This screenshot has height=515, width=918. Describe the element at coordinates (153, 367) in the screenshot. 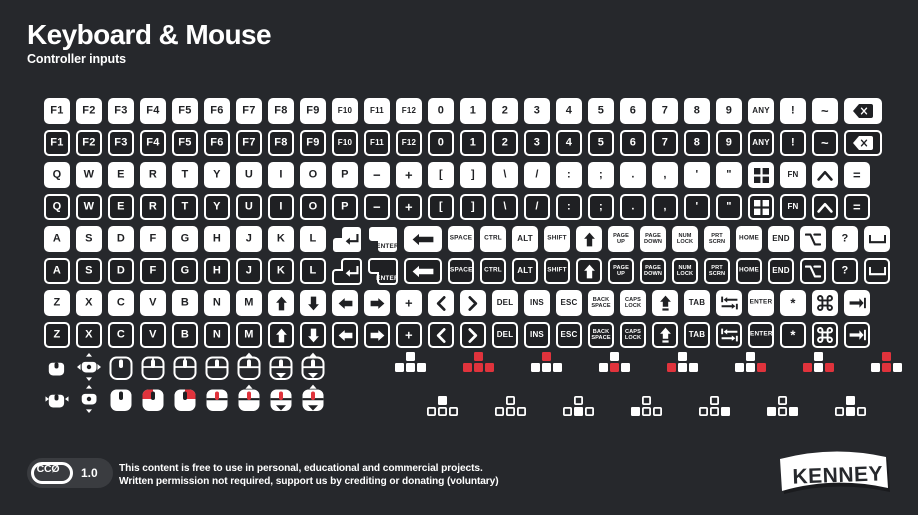

I see `mouse-left-button-icon` at that location.